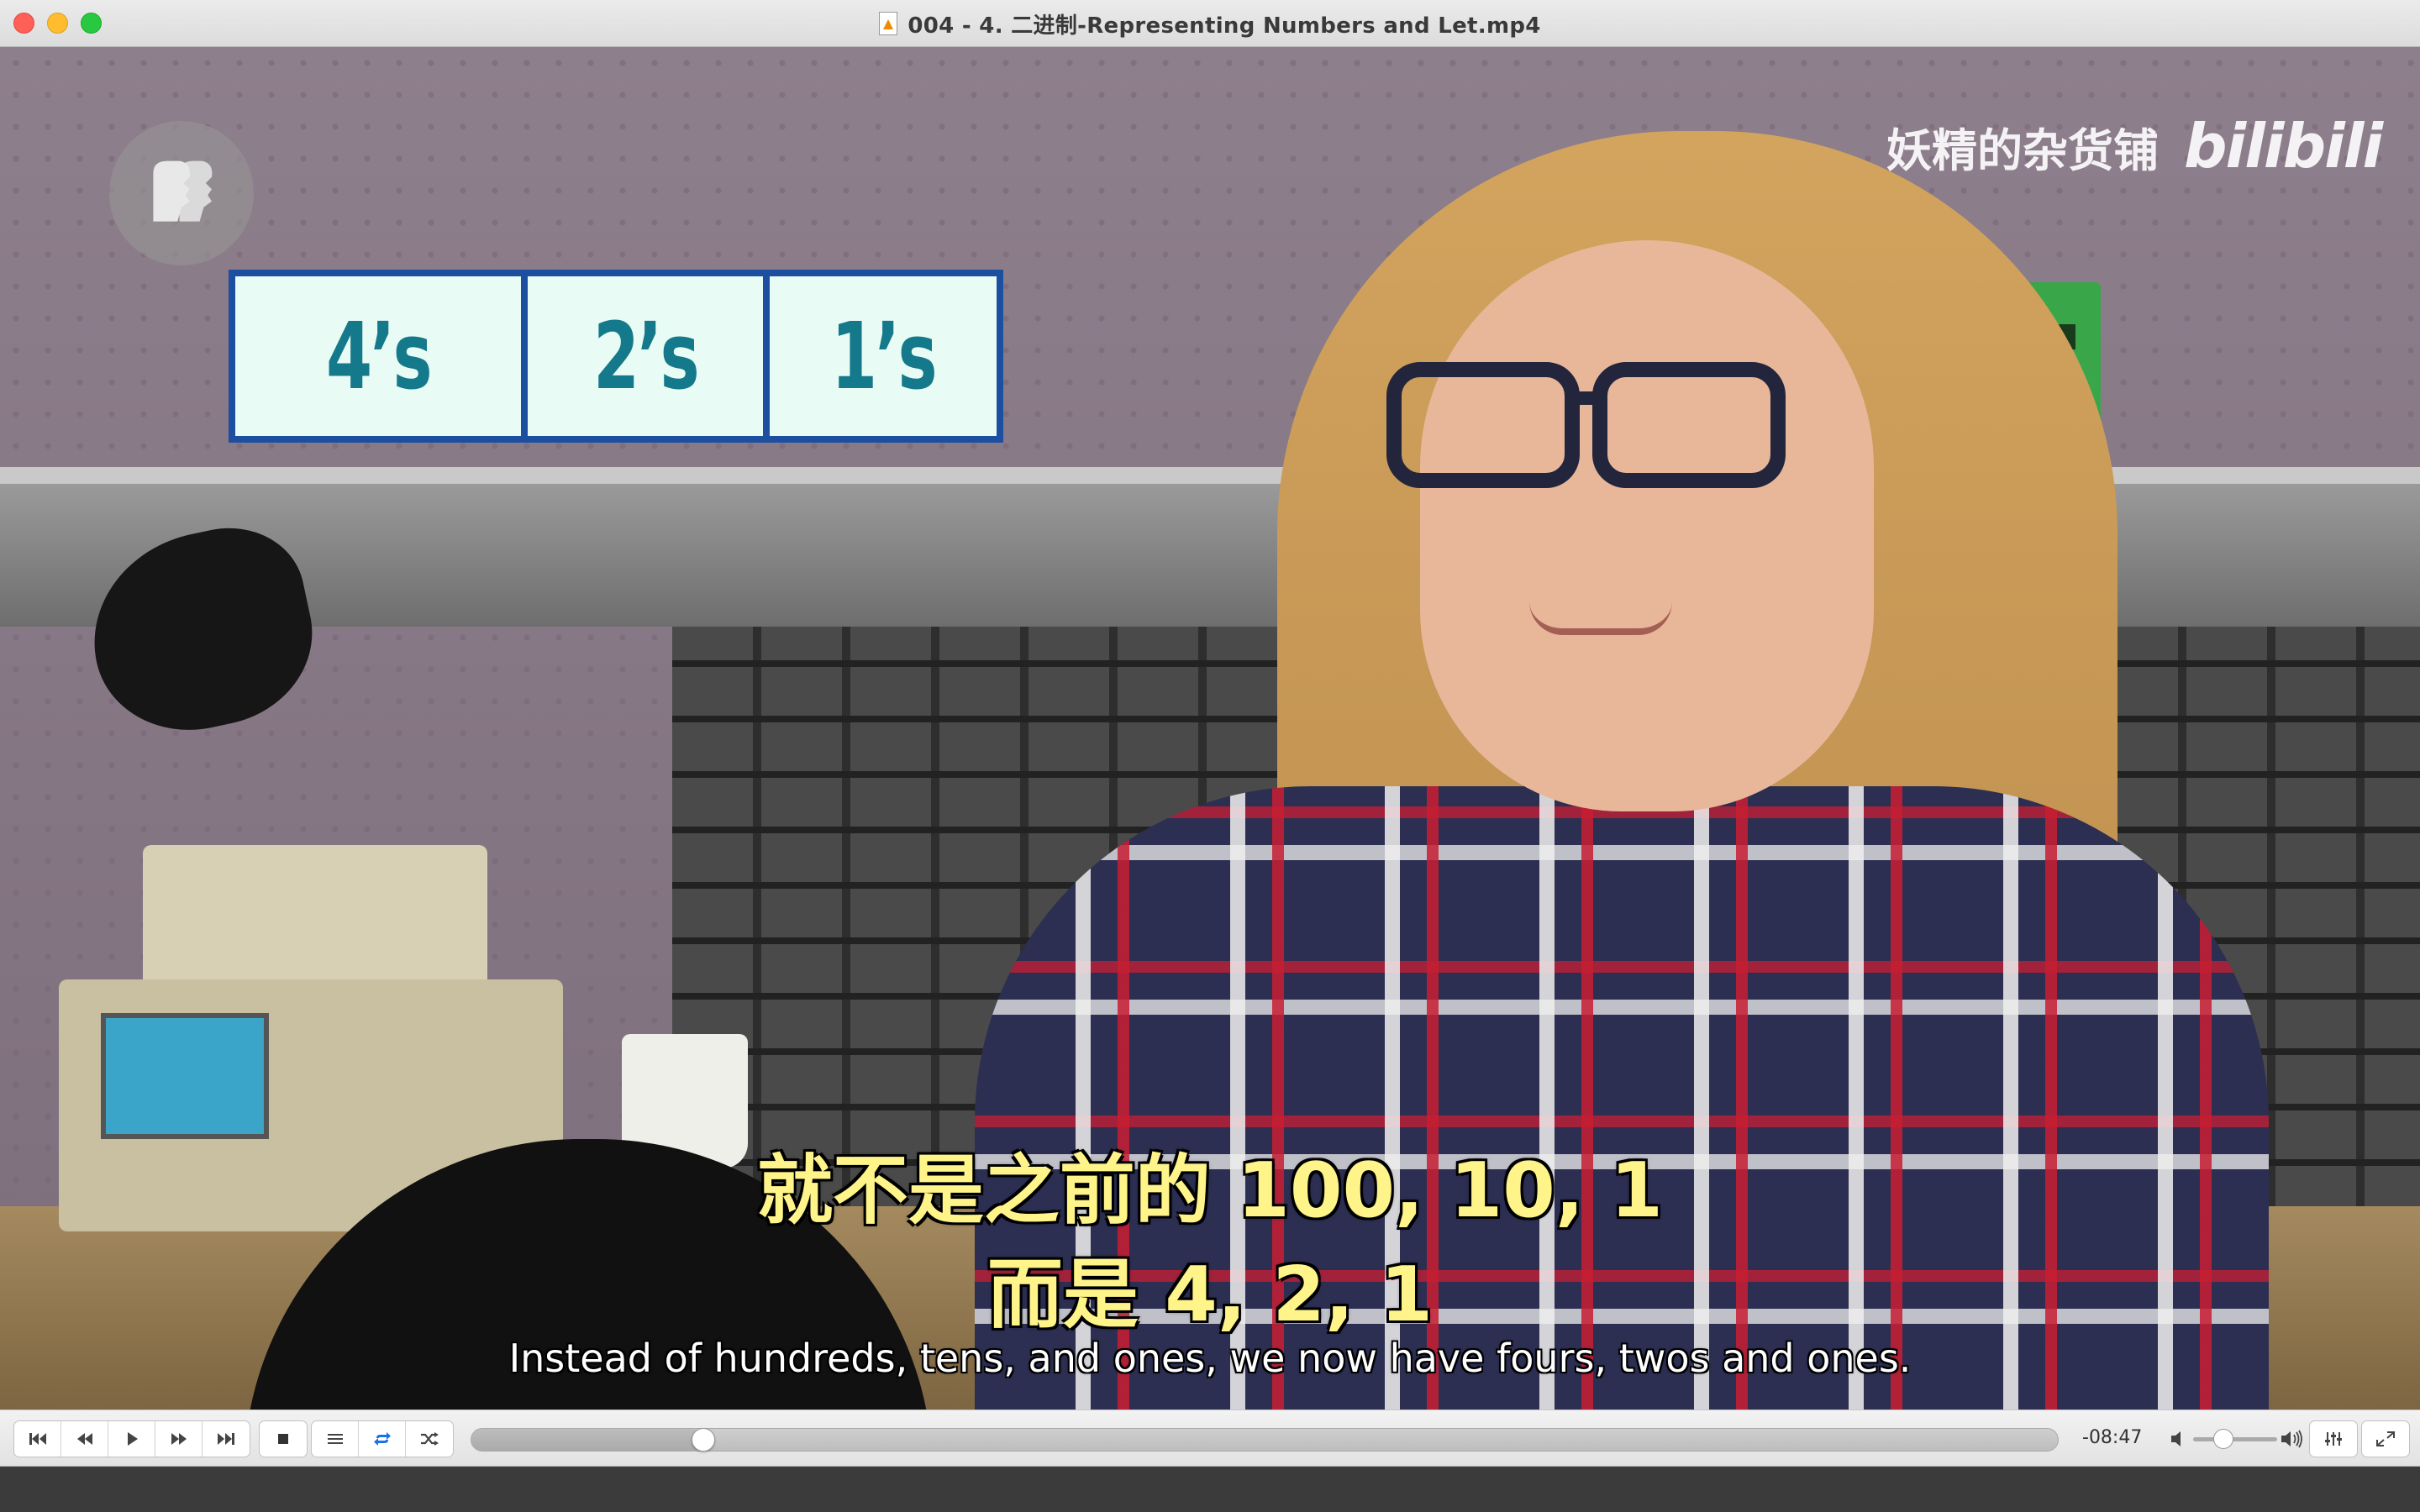 The width and height of the screenshot is (2420, 1512). I want to click on shuffle-icon, so click(430, 1439).